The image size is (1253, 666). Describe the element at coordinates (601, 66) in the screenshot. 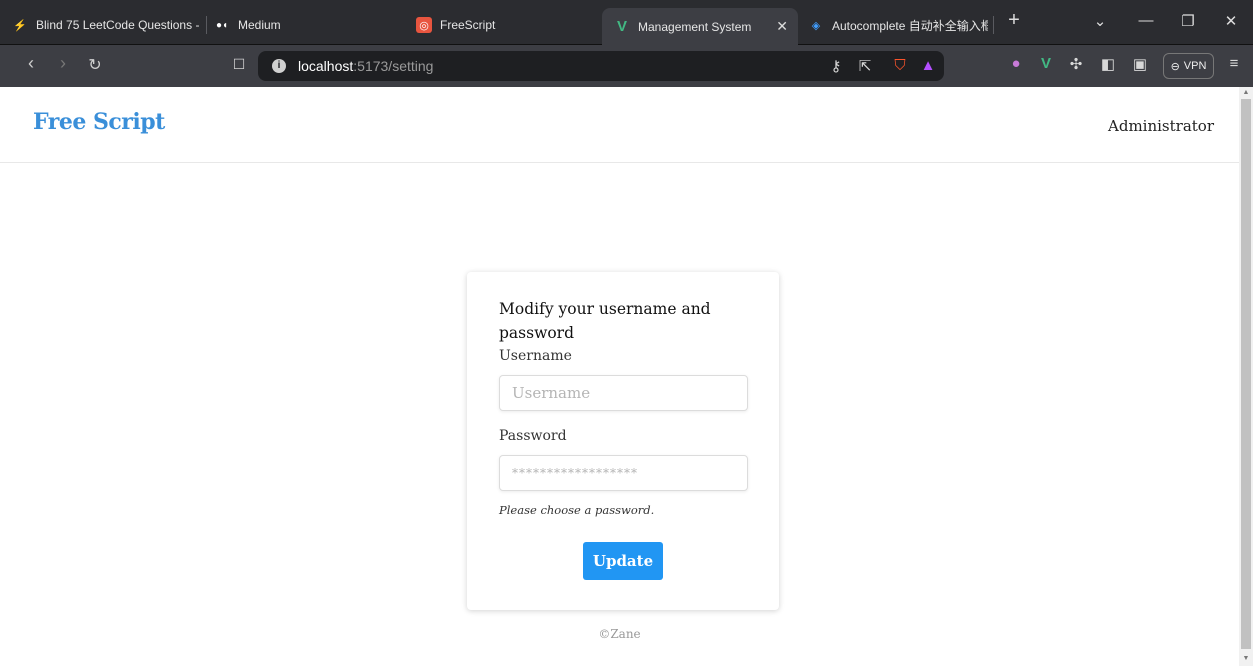

I see `address-bar: i localhost:5173/setting ⚷ ⇱ ⛉ ▲` at that location.